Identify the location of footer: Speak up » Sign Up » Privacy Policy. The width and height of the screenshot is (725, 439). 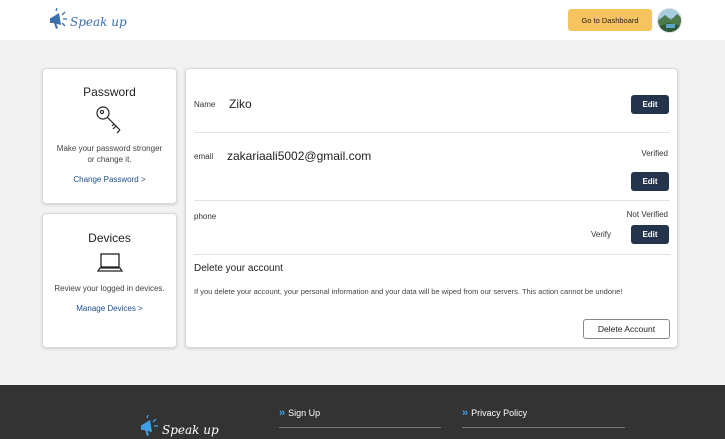
(362, 412).